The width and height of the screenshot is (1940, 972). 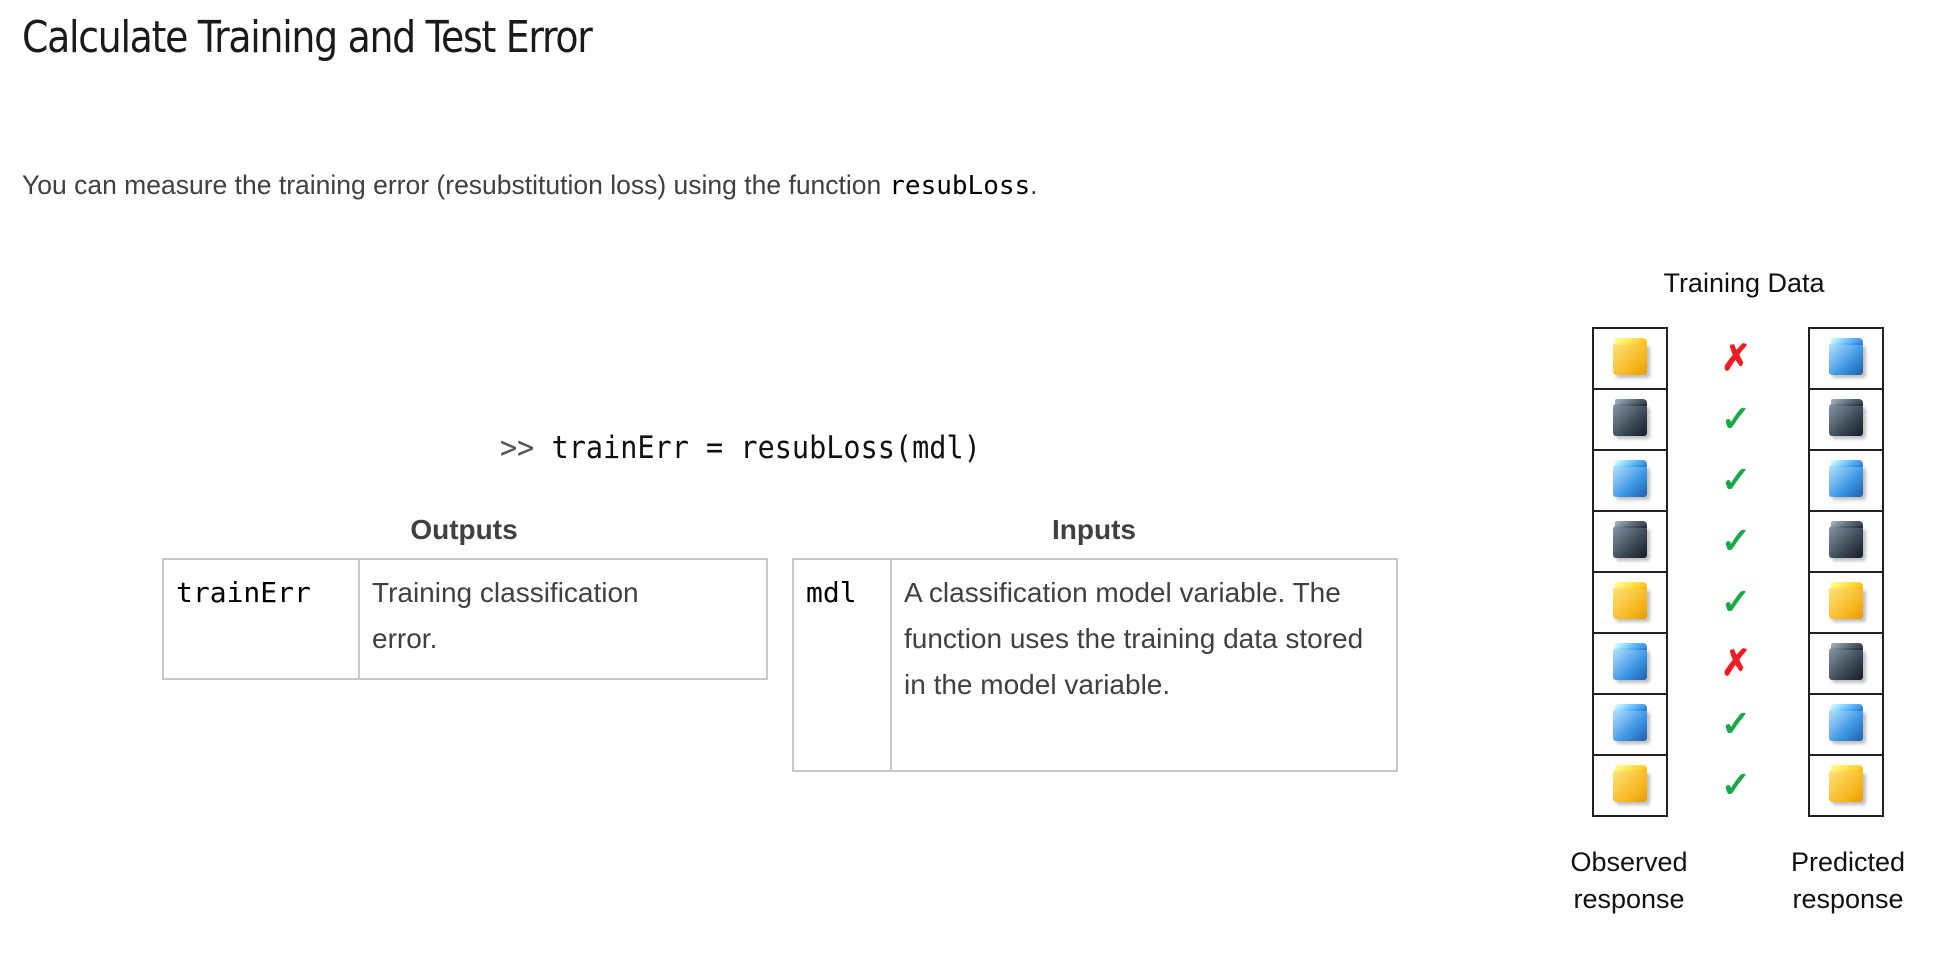 What do you see at coordinates (1629, 862) in the screenshot?
I see `observed-label-line1: Observed` at bounding box center [1629, 862].